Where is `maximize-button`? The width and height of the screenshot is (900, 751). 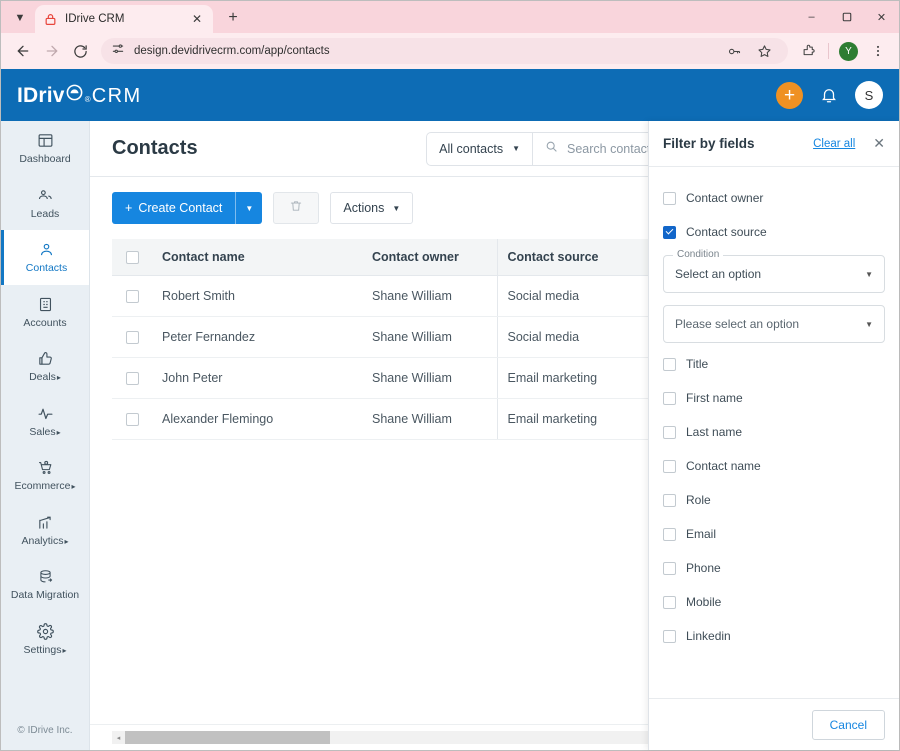 maximize-button is located at coordinates (846, 17).